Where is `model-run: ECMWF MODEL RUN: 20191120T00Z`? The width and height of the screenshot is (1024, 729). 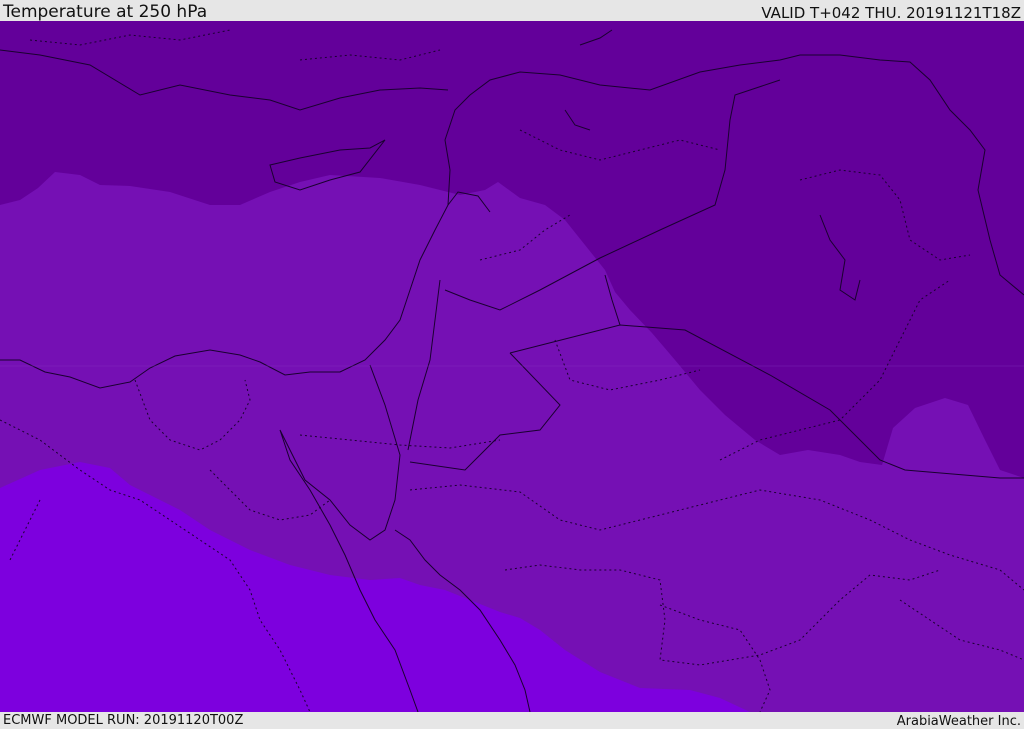
model-run: ECMWF MODEL RUN: 20191120T00Z is located at coordinates (123, 720).